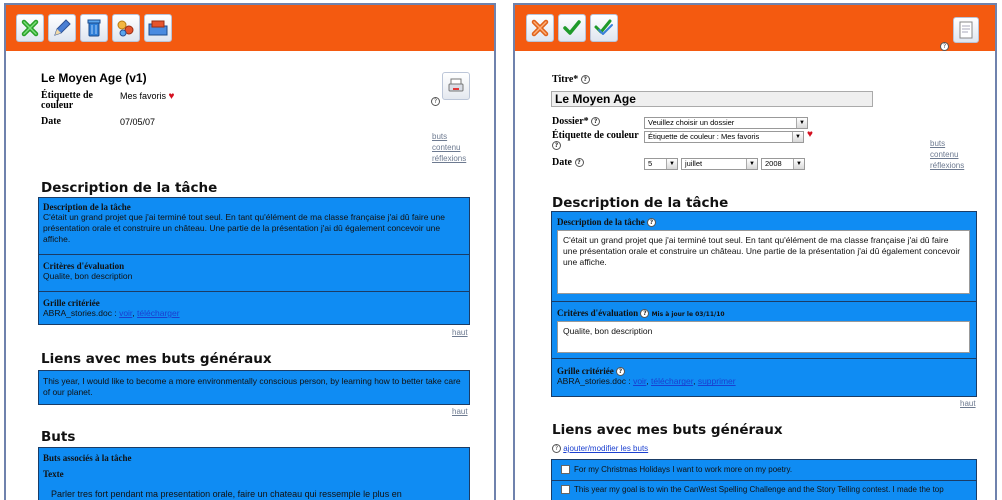 Image resolution: width=1002 pixels, height=500 pixels. Describe the element at coordinates (688, 314) in the screenshot. I see `criteria-updated: Mis à jour le 03/11/10` at that location.